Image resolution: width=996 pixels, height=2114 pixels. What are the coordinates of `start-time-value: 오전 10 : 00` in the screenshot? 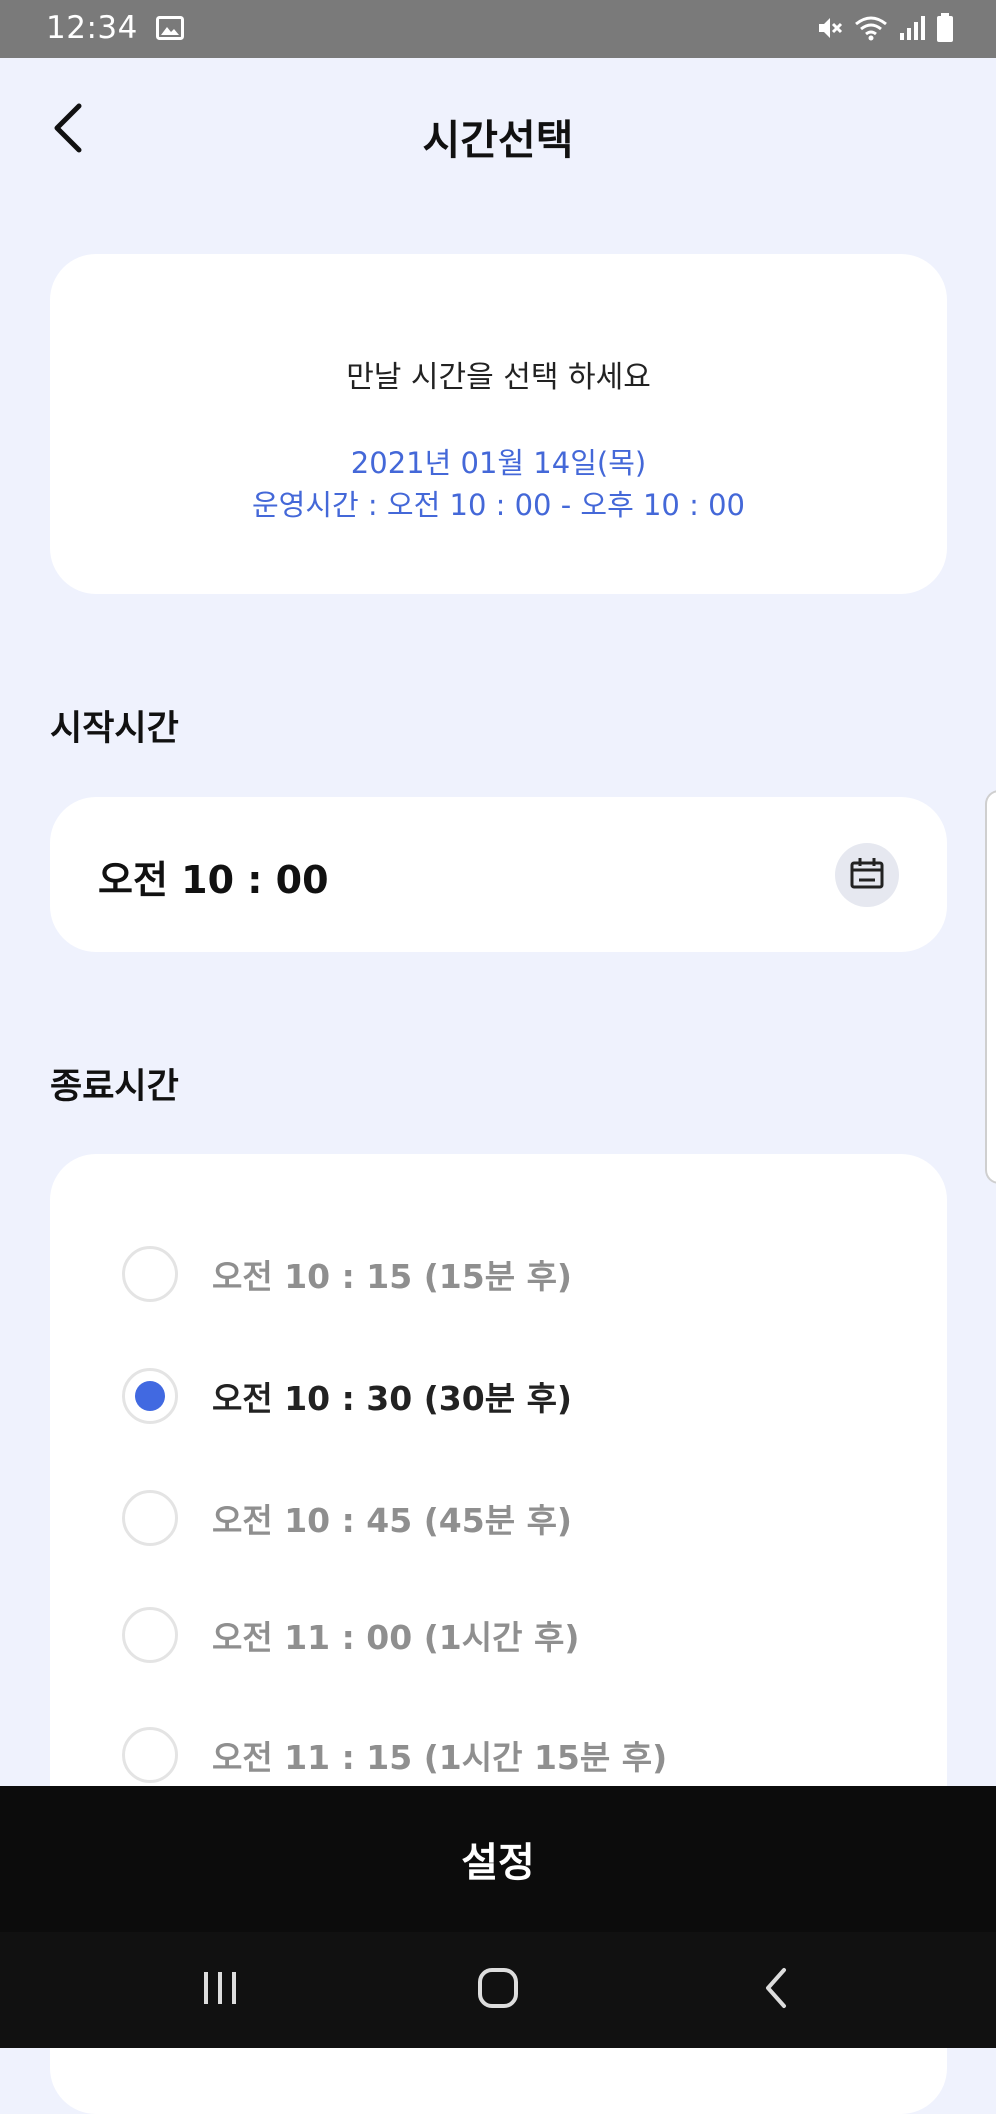 It's located at (213, 880).